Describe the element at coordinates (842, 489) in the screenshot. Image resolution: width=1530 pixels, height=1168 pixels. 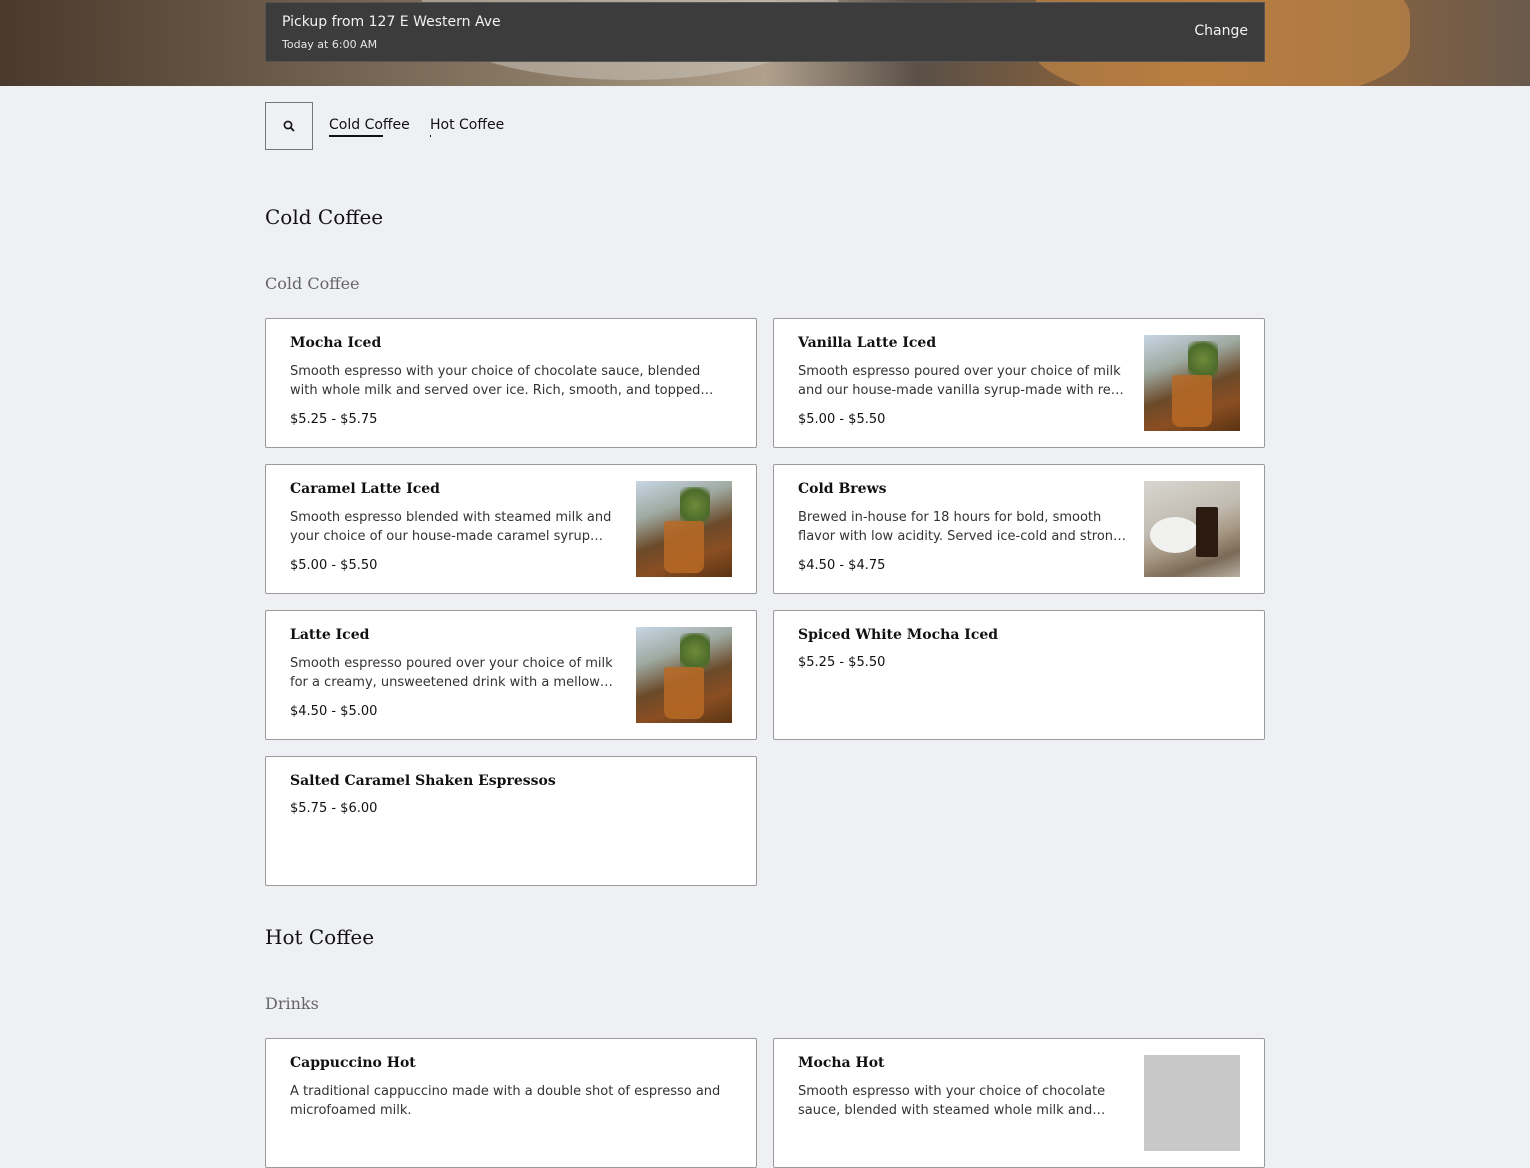
I see `item-name: Cold Brews` at that location.